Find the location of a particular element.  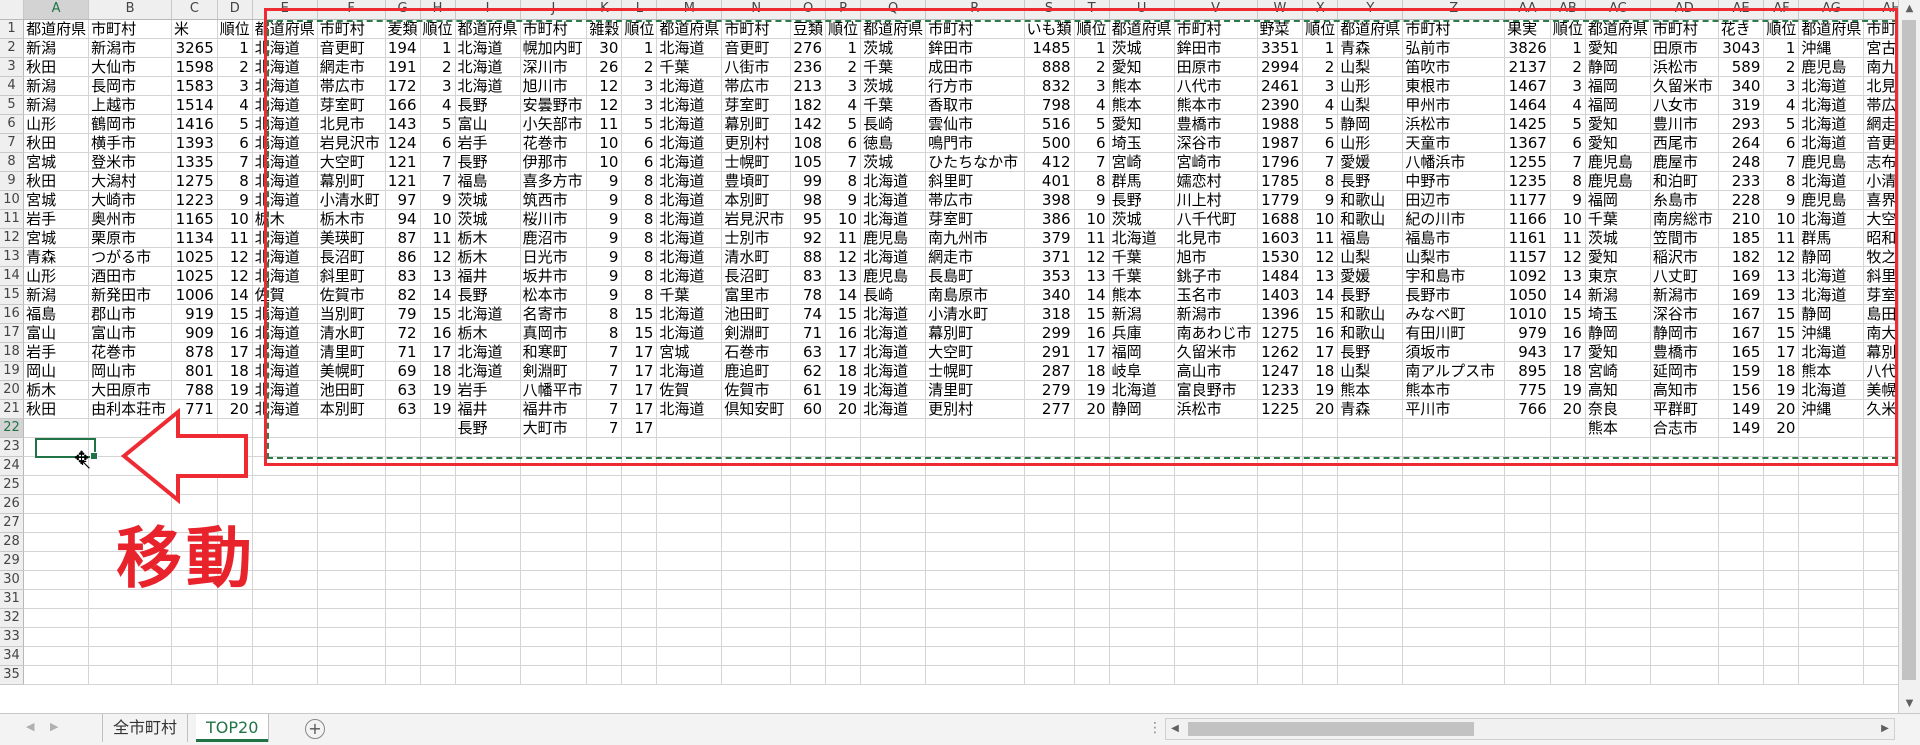

cell: 167 is located at coordinates (1741, 314).